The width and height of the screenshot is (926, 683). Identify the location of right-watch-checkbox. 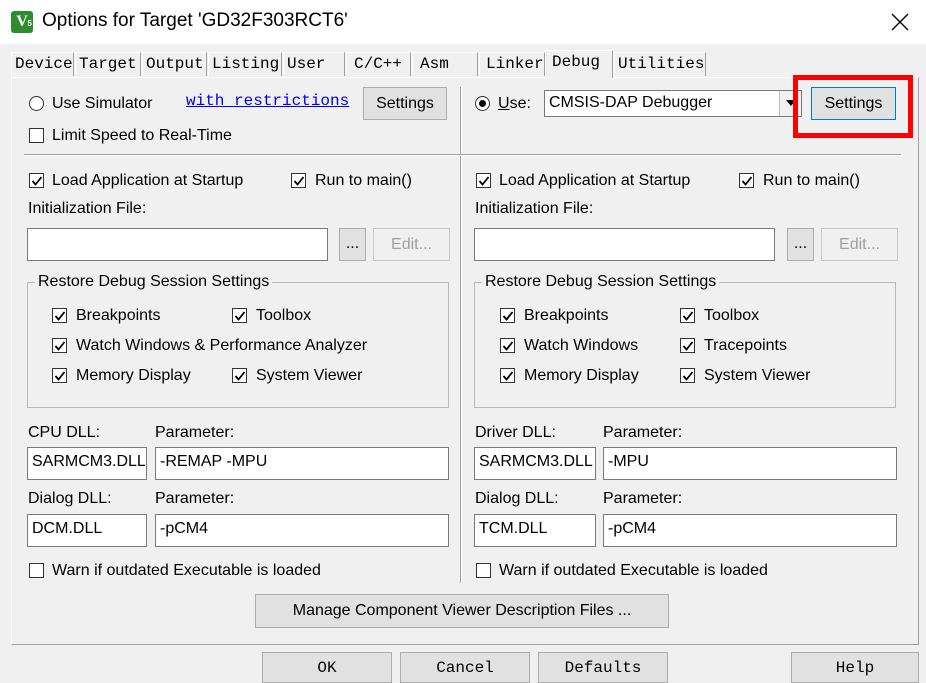
(507, 345).